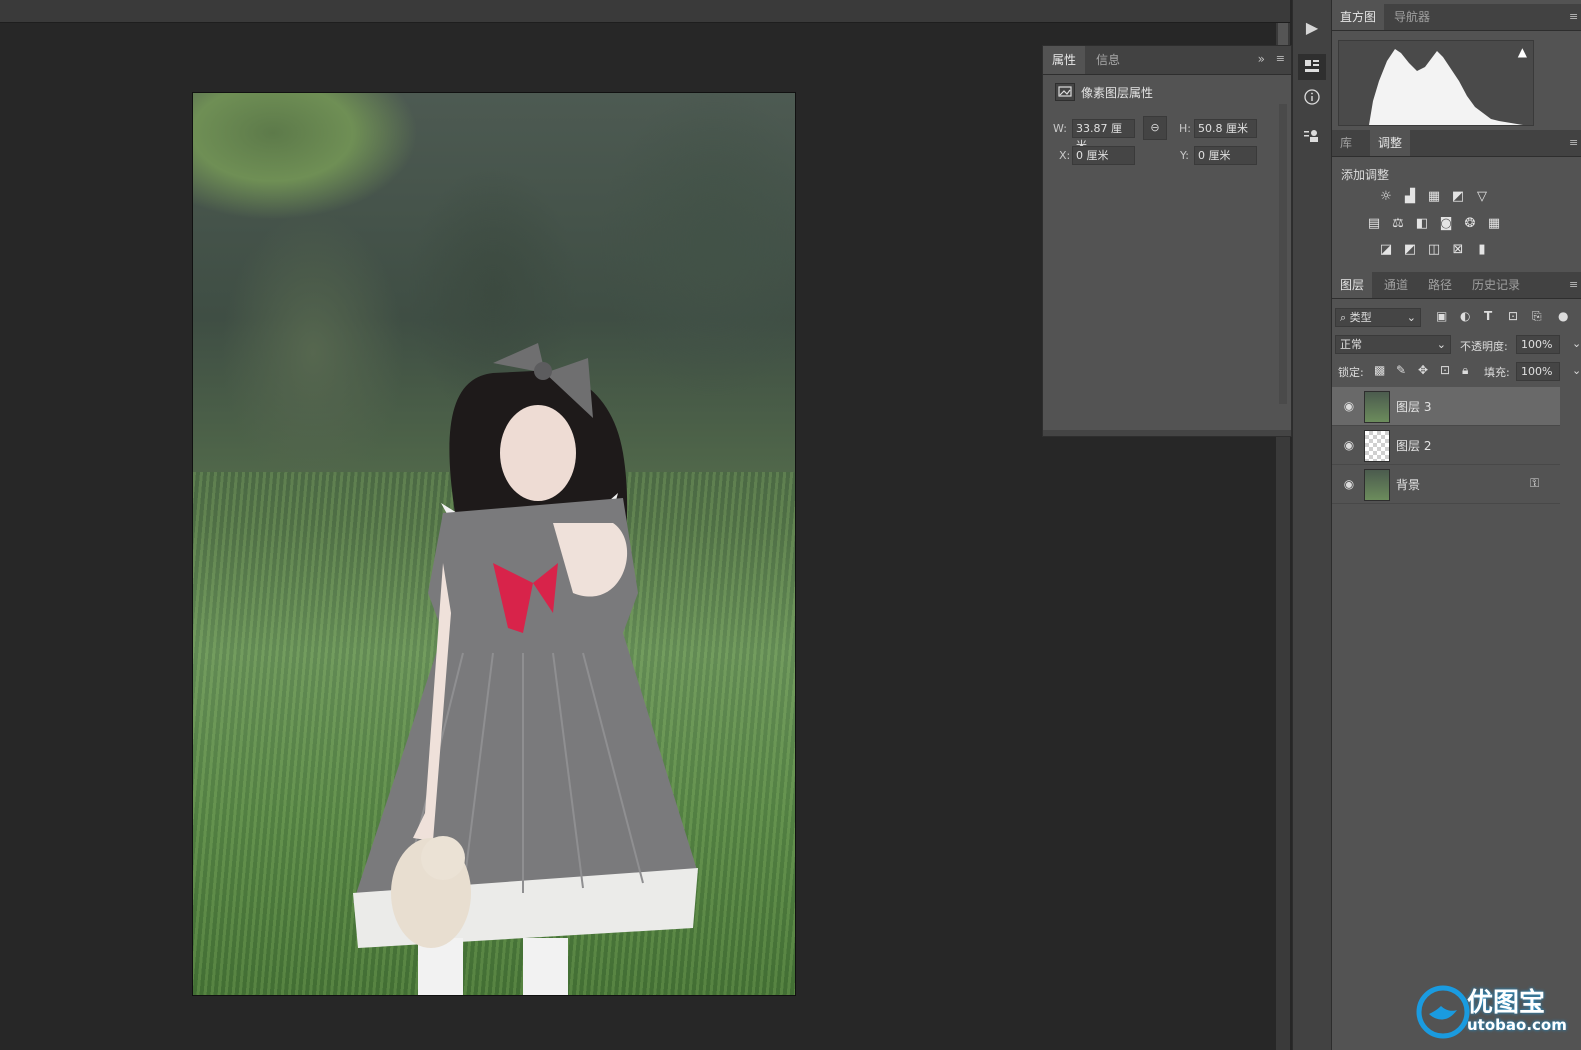 The image size is (1581, 1050). What do you see at coordinates (1456, 143) in the screenshot?
I see `adjustments-tabs: 库 调整 ≡` at bounding box center [1456, 143].